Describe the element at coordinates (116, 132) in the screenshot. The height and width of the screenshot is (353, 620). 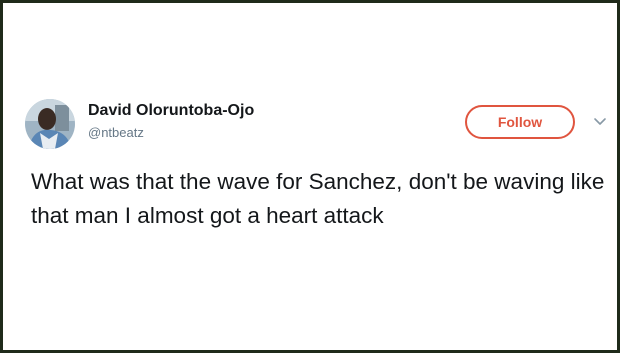
I see `author-handle: @ntbeatz` at that location.